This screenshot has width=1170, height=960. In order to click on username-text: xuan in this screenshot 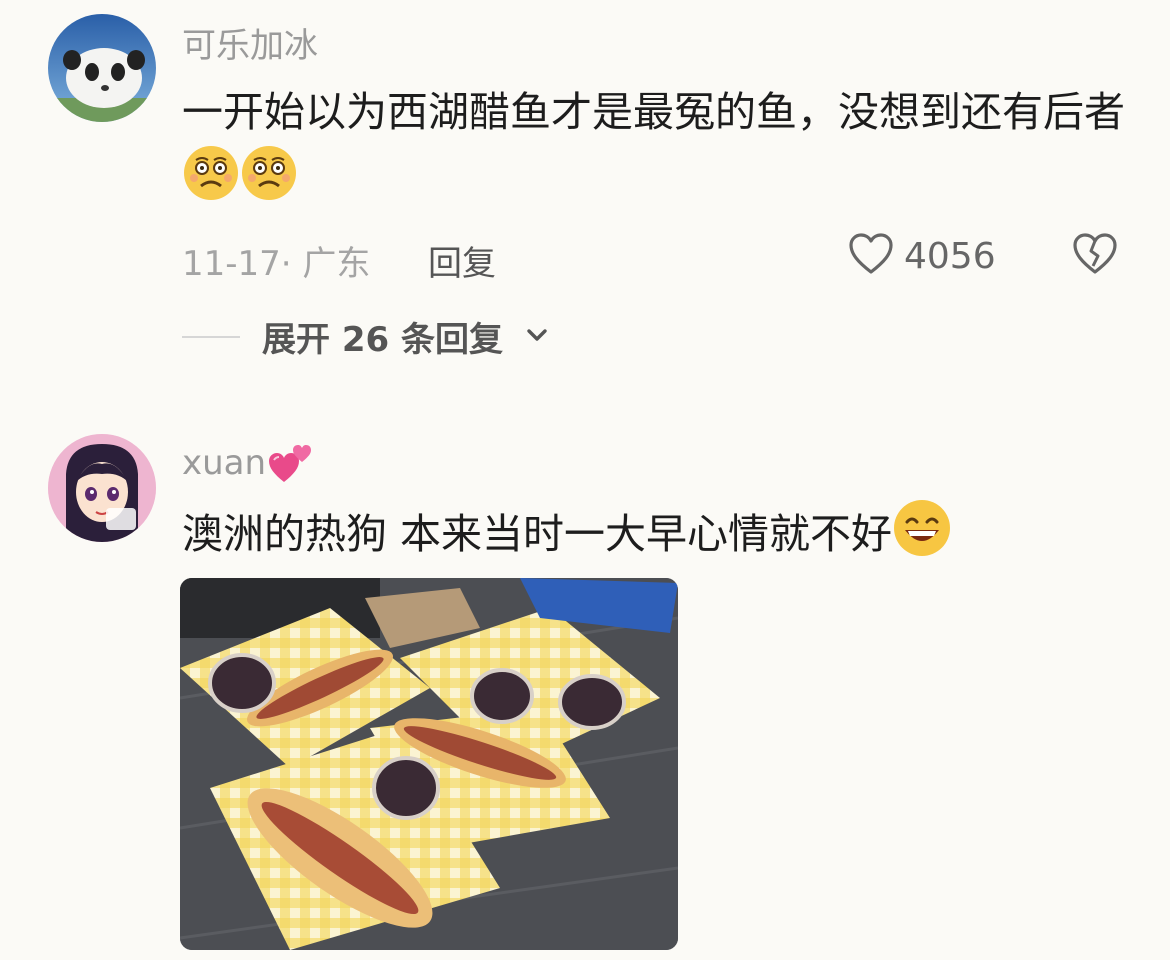, I will do `click(224, 463)`.